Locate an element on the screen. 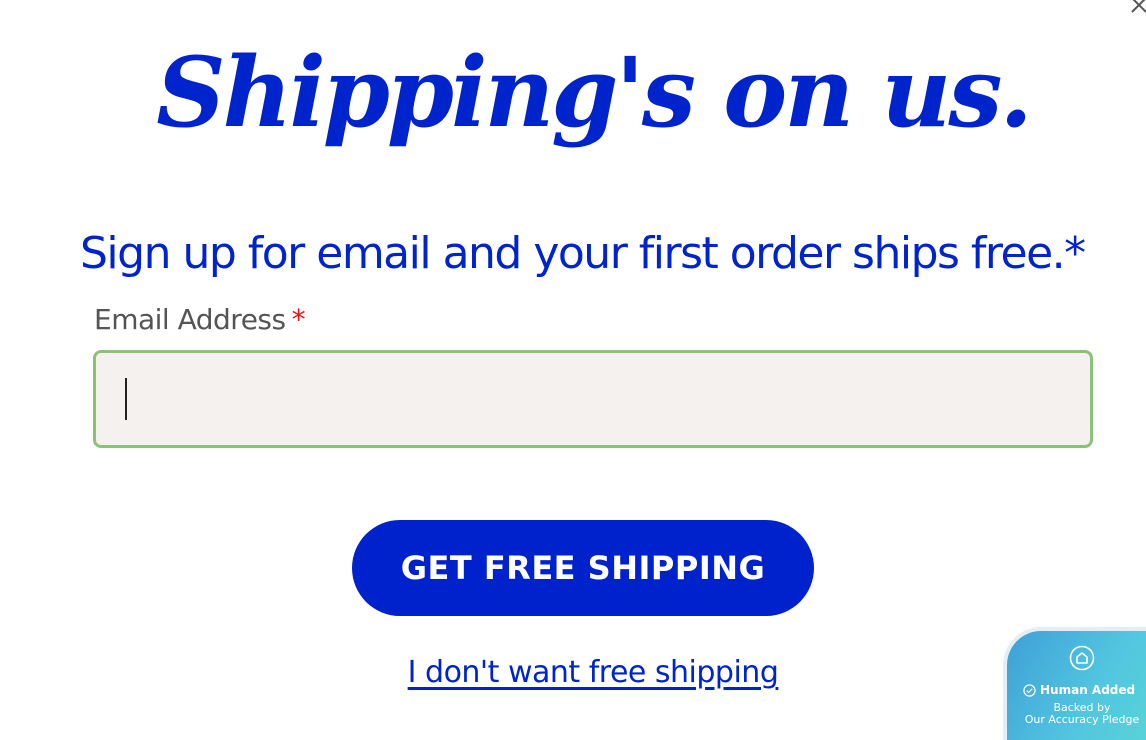 The height and width of the screenshot is (740, 1146). badge-subtitle: Backed by Our Accuracy Pledge is located at coordinates (1076, 714).